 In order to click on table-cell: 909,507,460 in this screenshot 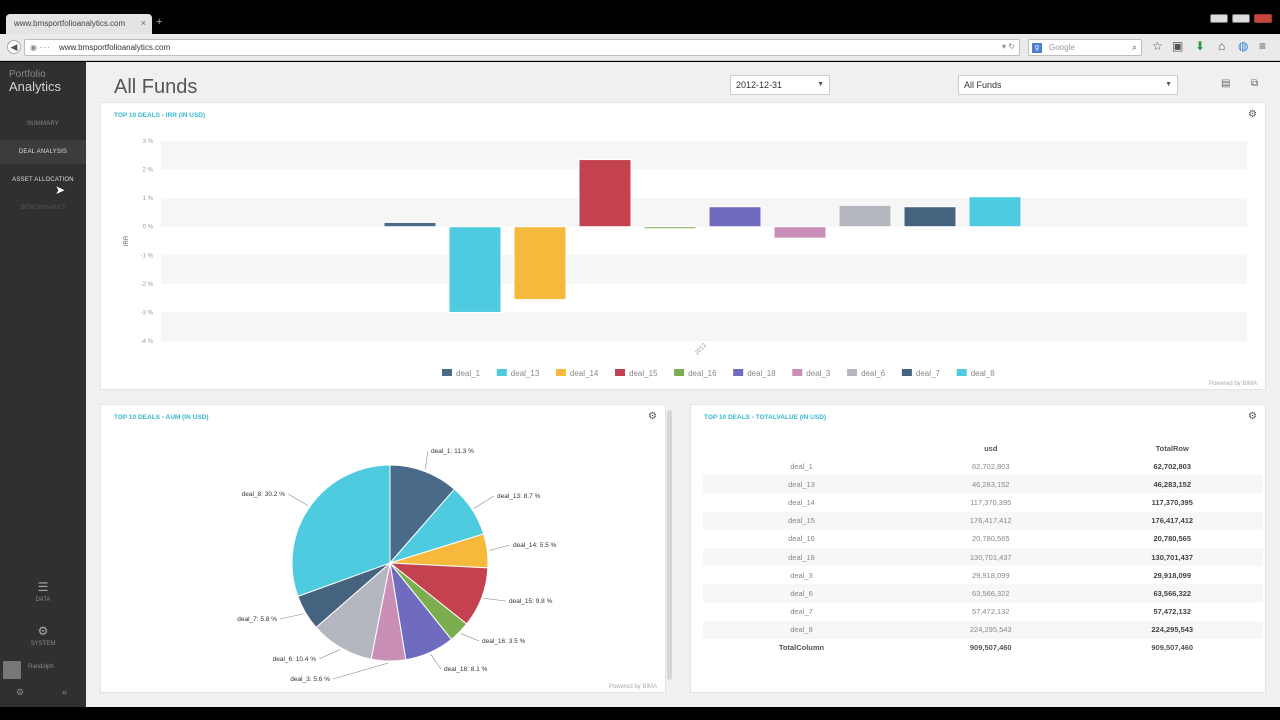, I will do `click(1172, 648)`.